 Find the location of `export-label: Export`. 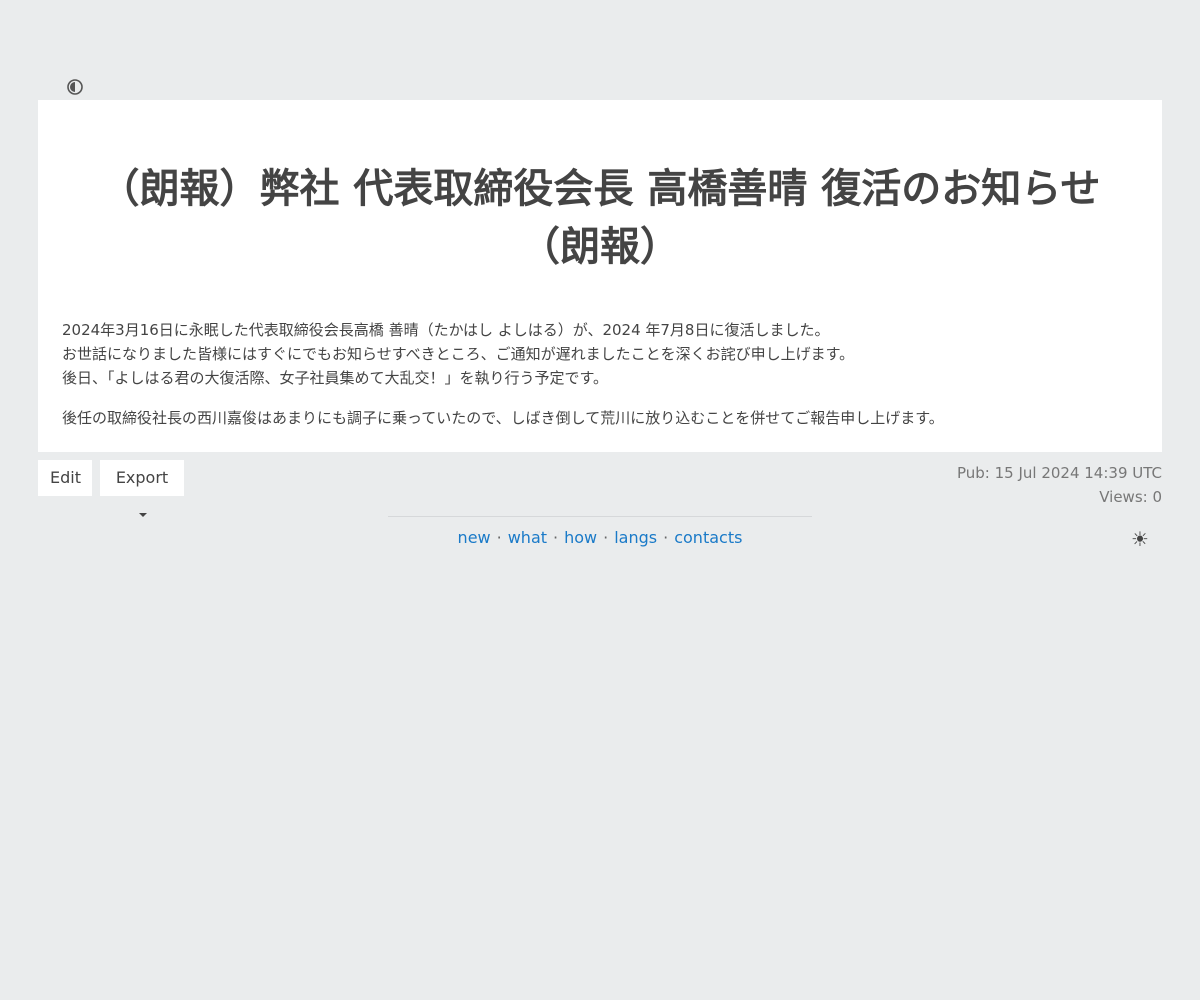

export-label: Export is located at coordinates (142, 477).